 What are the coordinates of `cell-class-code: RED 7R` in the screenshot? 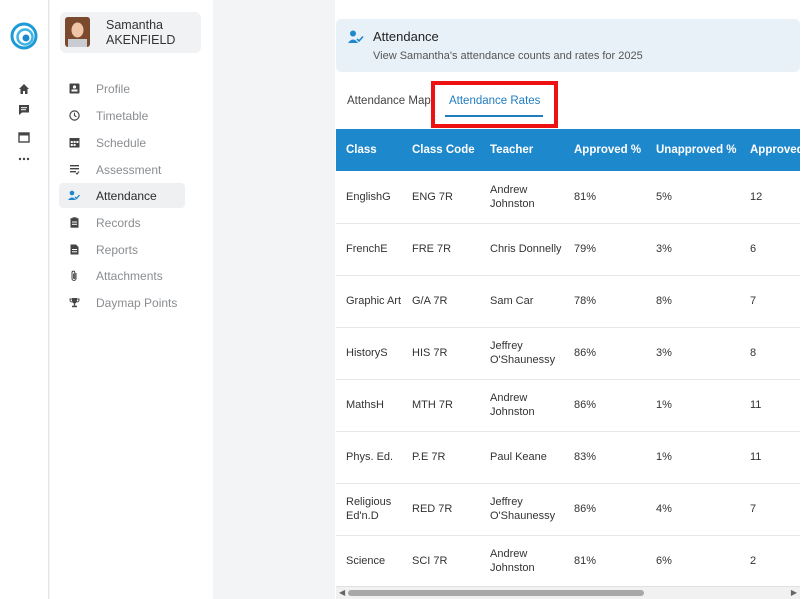 It's located at (441, 509).